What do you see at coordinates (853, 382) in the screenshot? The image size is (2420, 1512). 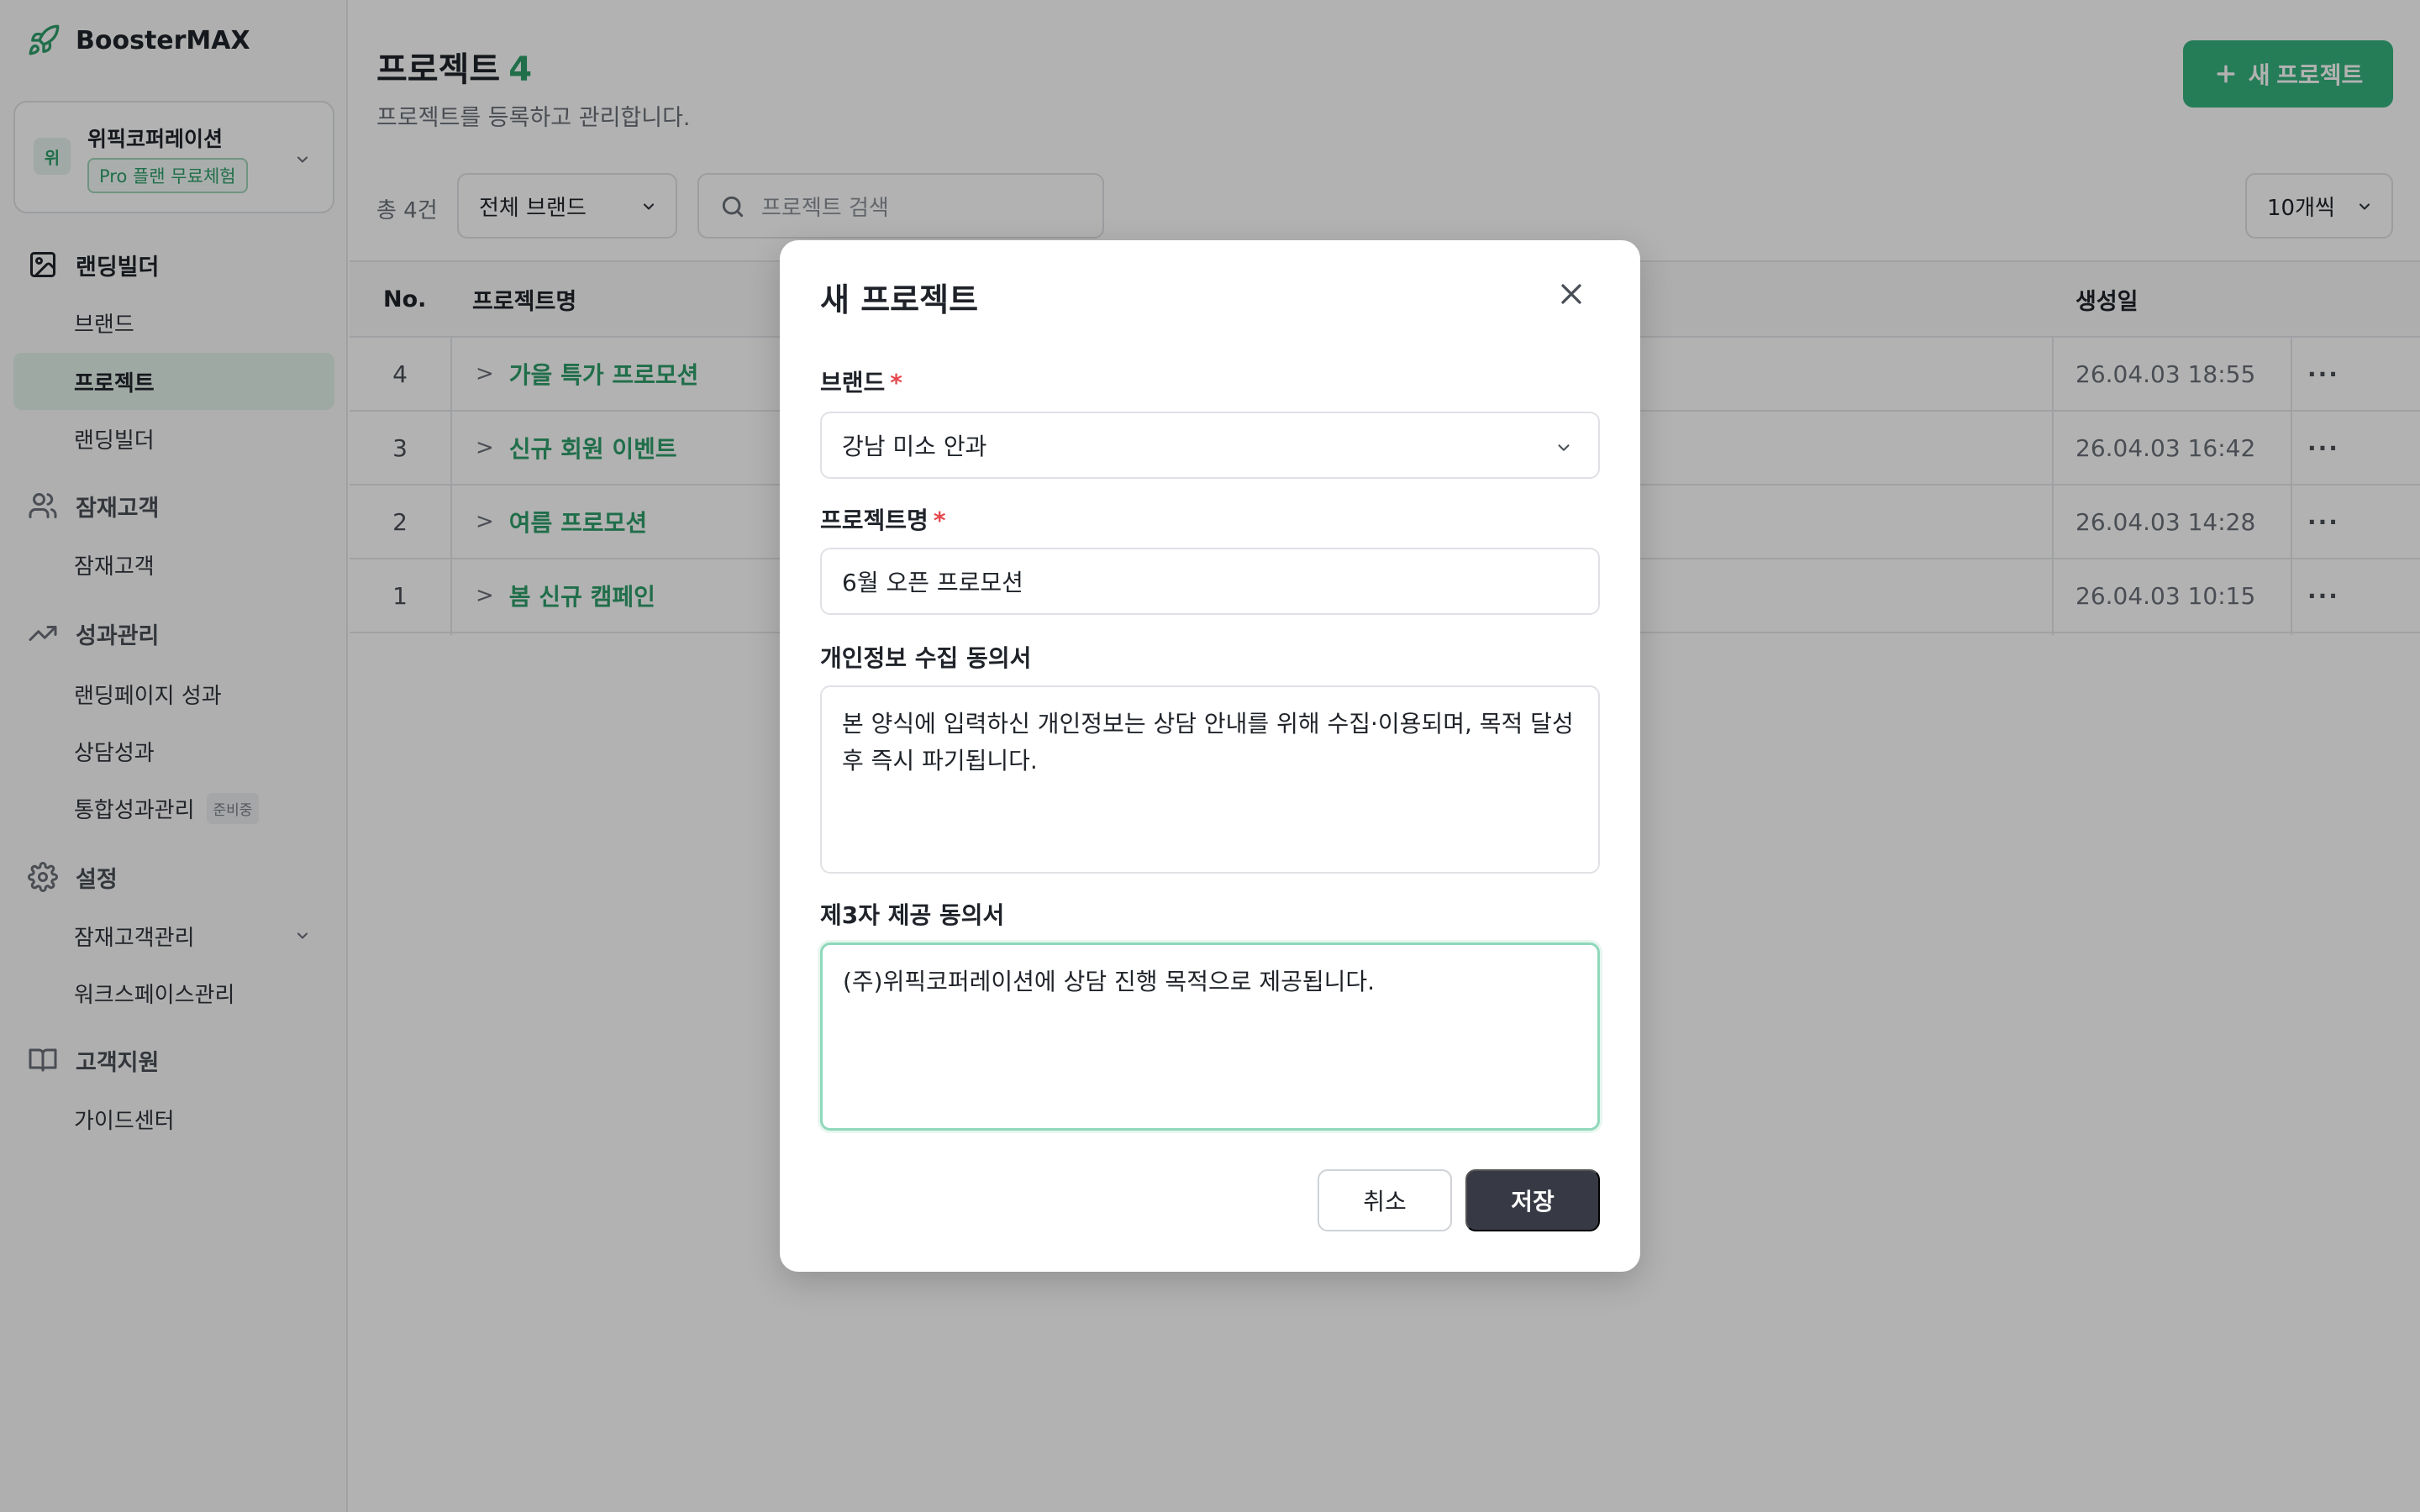 I see `brand-label-text: 브랜드` at bounding box center [853, 382].